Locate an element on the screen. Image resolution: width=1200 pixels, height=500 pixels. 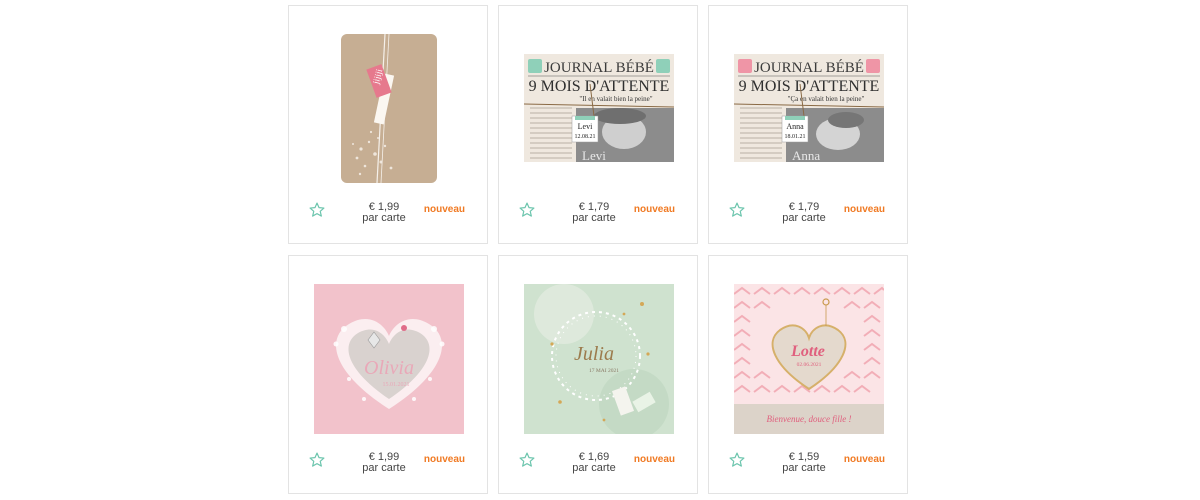
card-name: Lotte is located at coordinates (807, 351).